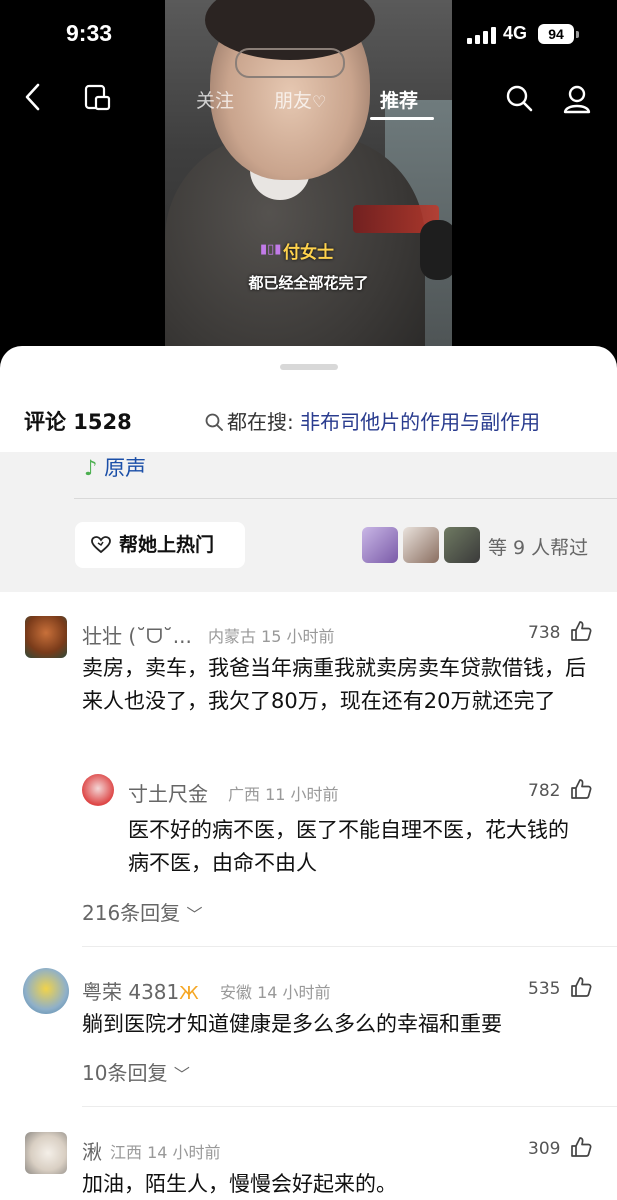 Image resolution: width=617 pixels, height=1200 pixels. What do you see at coordinates (126, 1152) in the screenshot?
I see `comment-region: 江西` at bounding box center [126, 1152].